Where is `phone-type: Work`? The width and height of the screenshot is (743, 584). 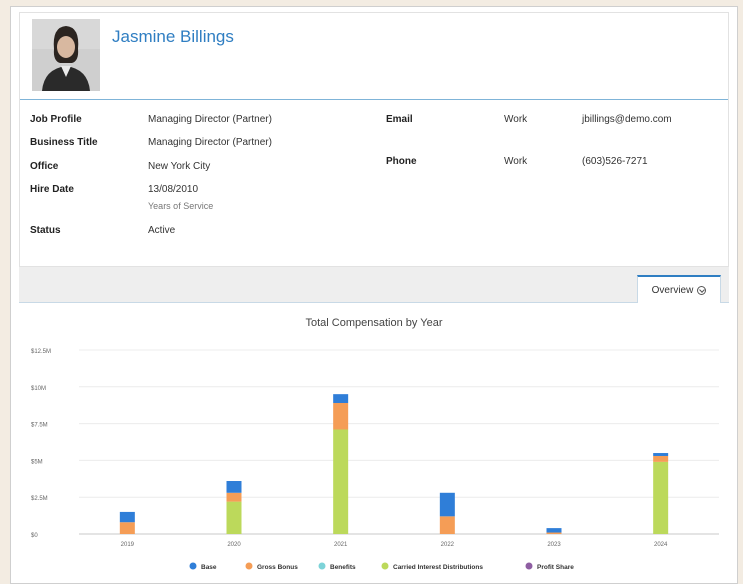
phone-type: Work is located at coordinates (516, 161).